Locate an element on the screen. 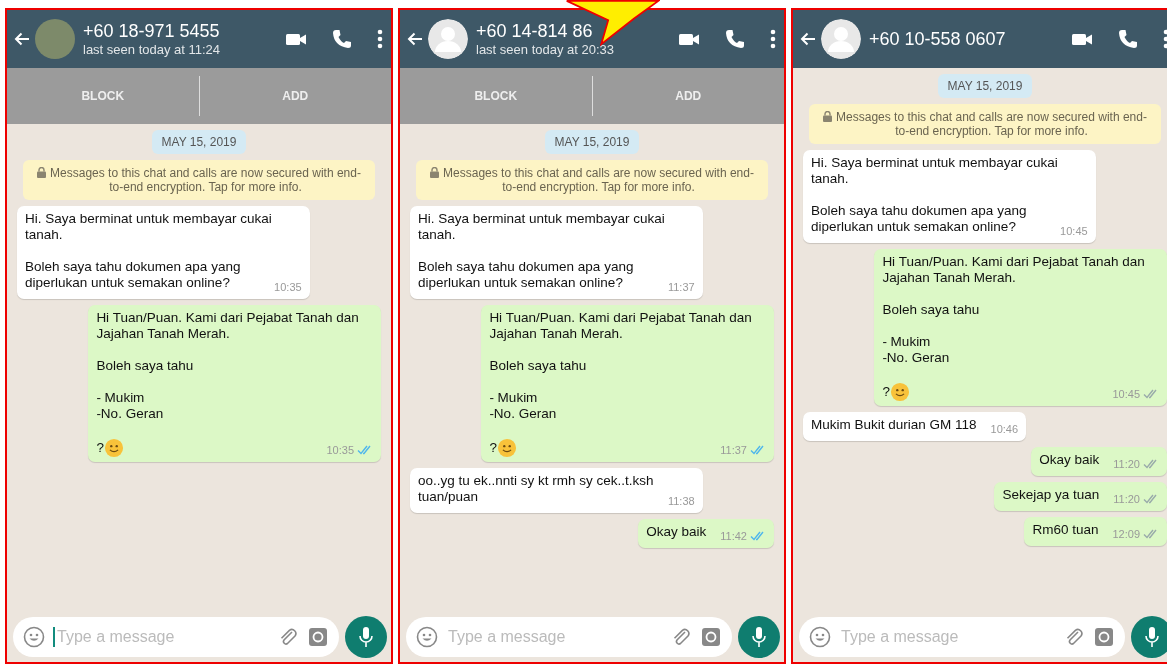 The height and width of the screenshot is (666, 1167). incoming-message: Mukim Bukit durian GM 118 10:46 is located at coordinates (915, 426).